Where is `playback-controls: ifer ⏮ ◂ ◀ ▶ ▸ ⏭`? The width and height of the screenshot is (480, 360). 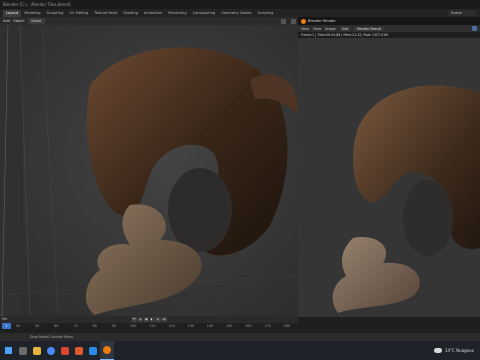 playback-controls: ifer ⏮ ◂ ◀ ▶ ▸ ⏭ is located at coordinates (149, 319).